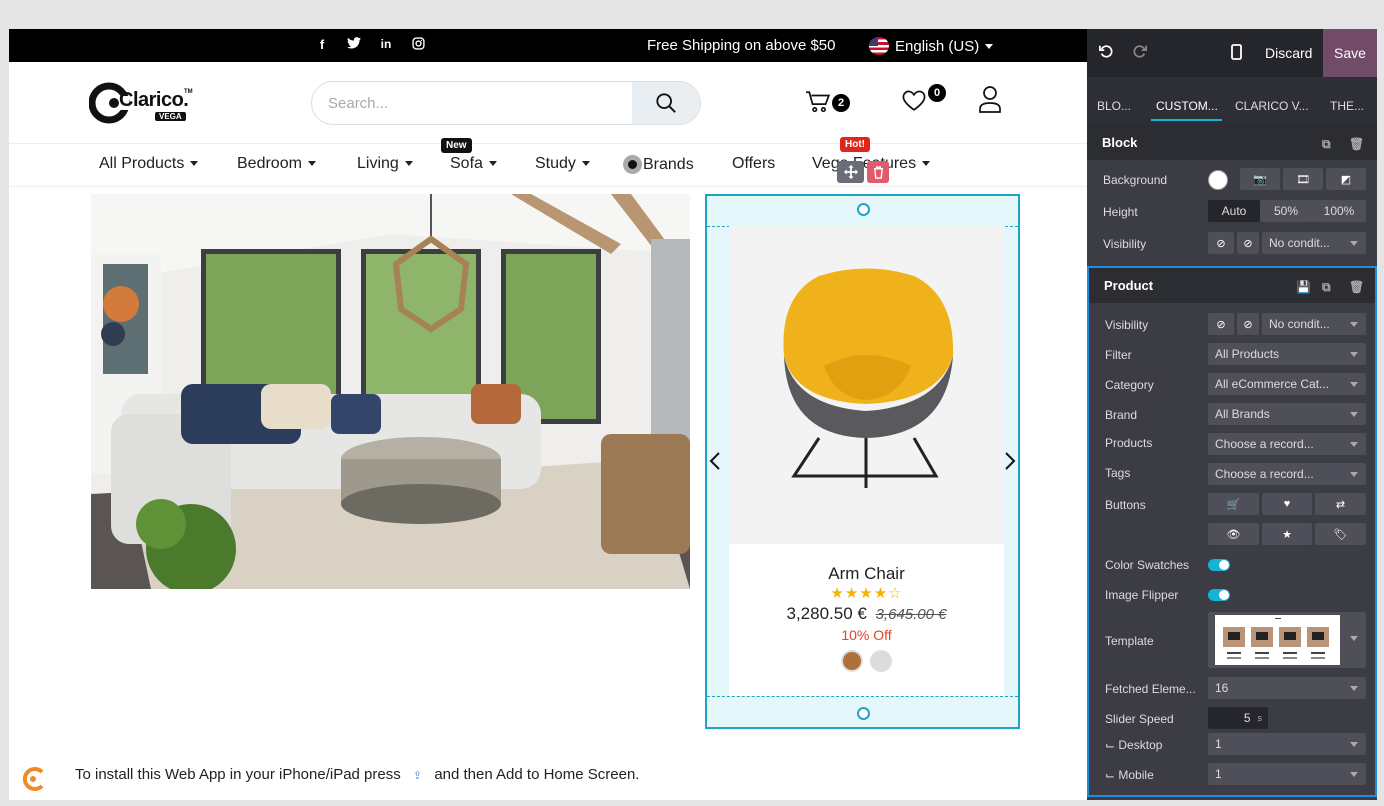 The height and width of the screenshot is (806, 1384). What do you see at coordinates (852, 661) in the screenshot?
I see `color-swatch-brown` at bounding box center [852, 661].